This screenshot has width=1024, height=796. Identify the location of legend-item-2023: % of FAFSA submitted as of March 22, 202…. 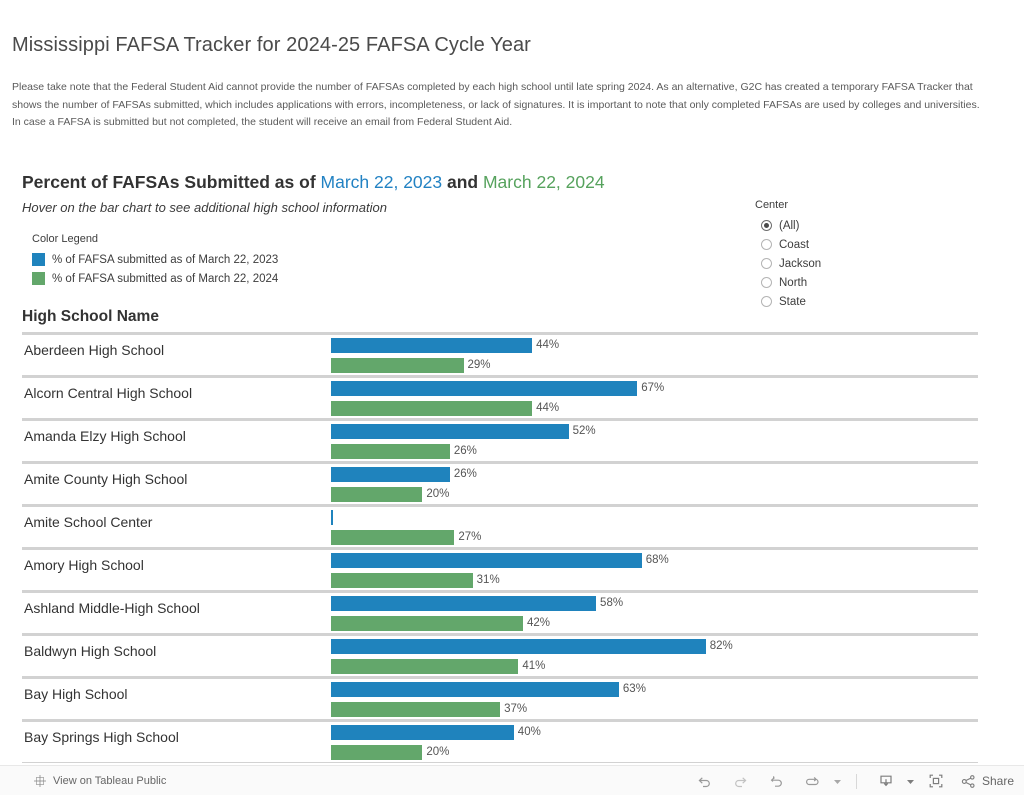
(155, 259).